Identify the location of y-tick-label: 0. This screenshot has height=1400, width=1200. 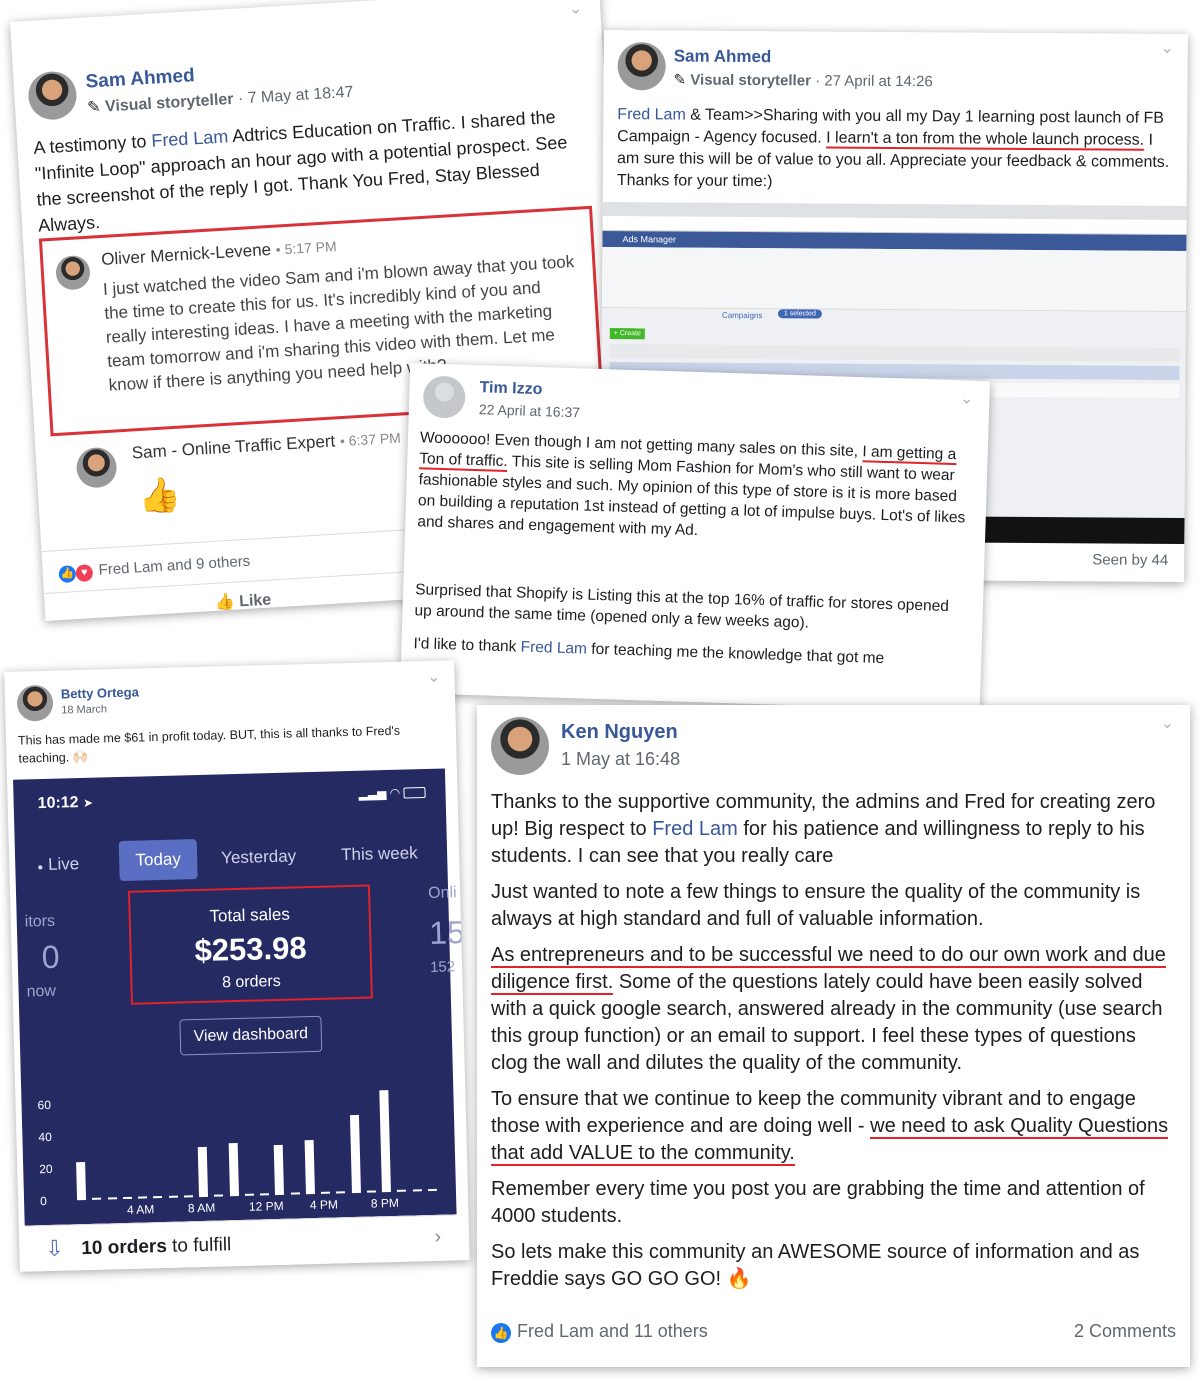
(43, 1201).